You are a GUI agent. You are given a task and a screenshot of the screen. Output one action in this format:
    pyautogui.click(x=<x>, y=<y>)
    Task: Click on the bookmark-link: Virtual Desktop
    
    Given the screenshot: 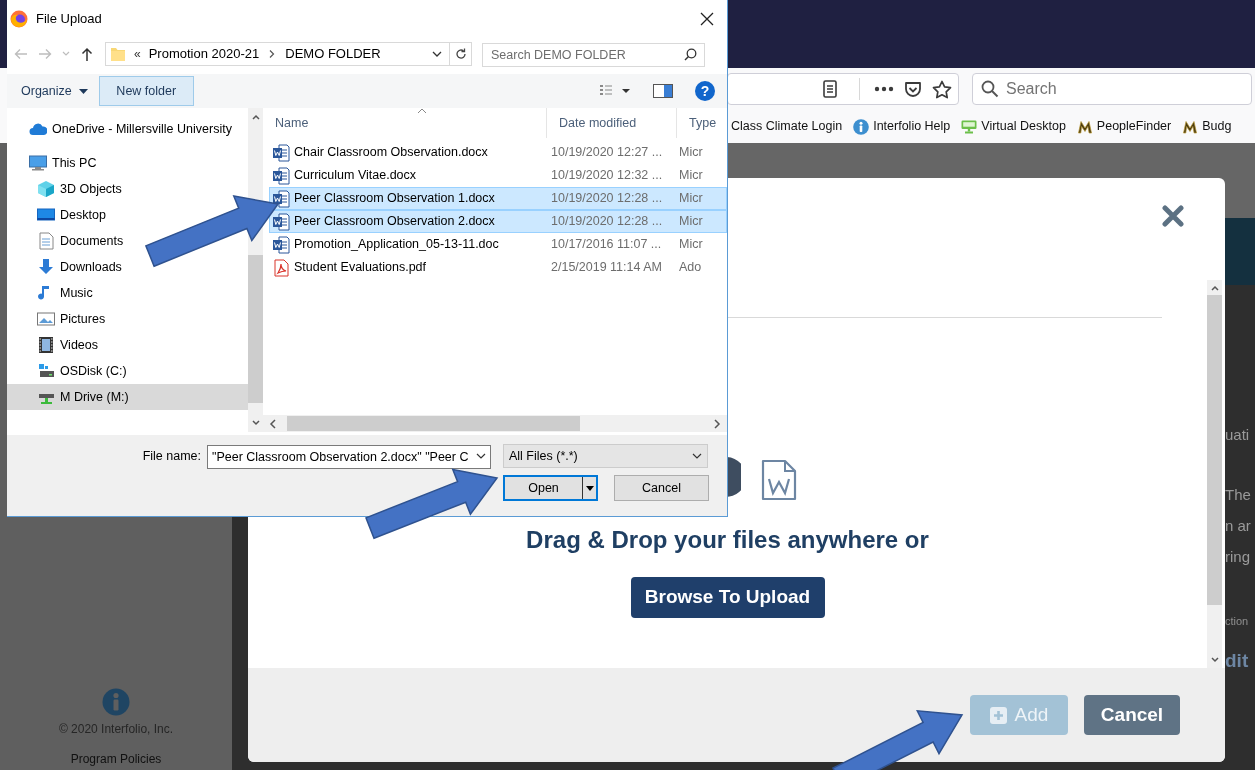 What is the action you would take?
    pyautogui.click(x=1013, y=126)
    